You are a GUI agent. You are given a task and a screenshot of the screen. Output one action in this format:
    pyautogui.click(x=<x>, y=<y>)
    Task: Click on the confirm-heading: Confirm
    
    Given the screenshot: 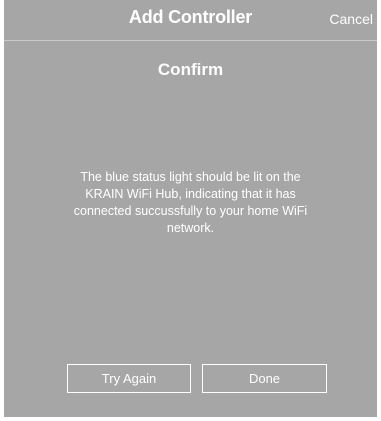 What is the action you would take?
    pyautogui.click(x=190, y=69)
    